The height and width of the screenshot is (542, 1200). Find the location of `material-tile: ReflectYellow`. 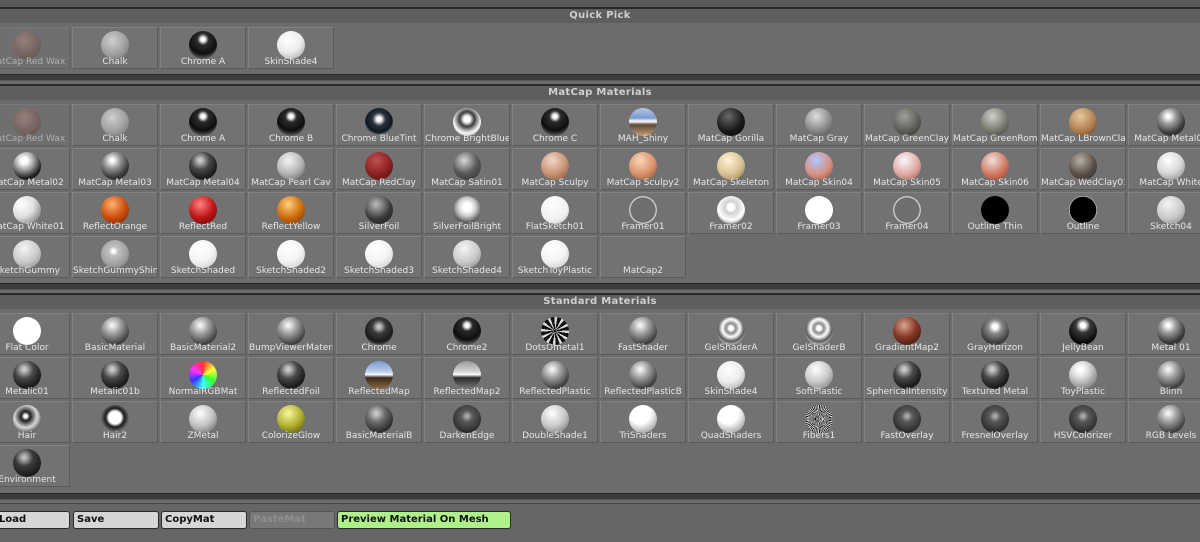

material-tile: ReflectYellow is located at coordinates (291, 213).